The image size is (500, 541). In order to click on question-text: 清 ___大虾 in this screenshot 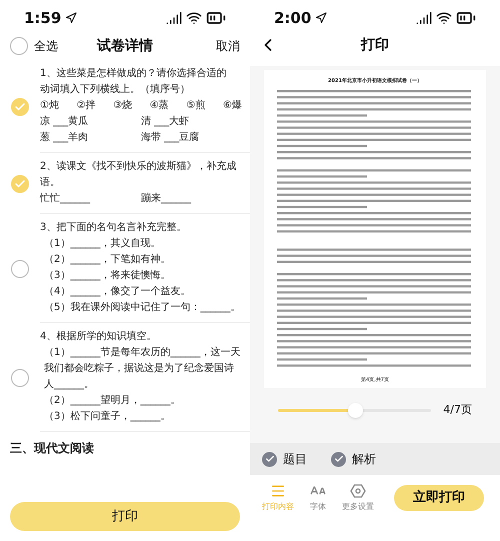, I will do `click(165, 121)`.